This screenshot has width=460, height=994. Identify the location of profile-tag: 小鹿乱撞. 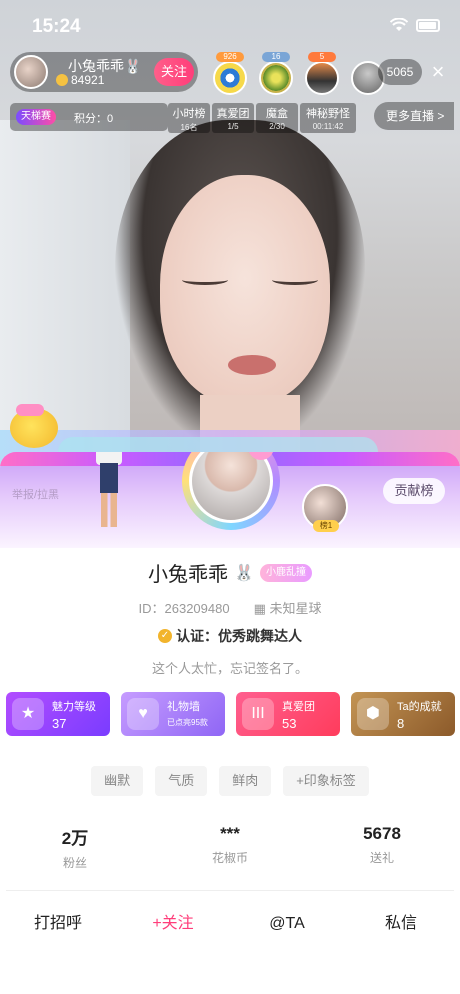
(285, 572).